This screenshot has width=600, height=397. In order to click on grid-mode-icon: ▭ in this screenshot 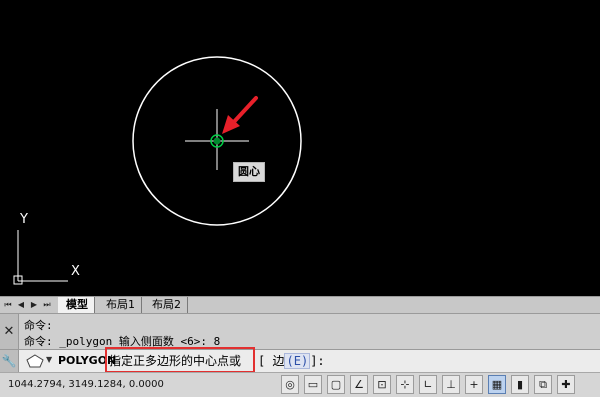, I will do `click(313, 384)`.